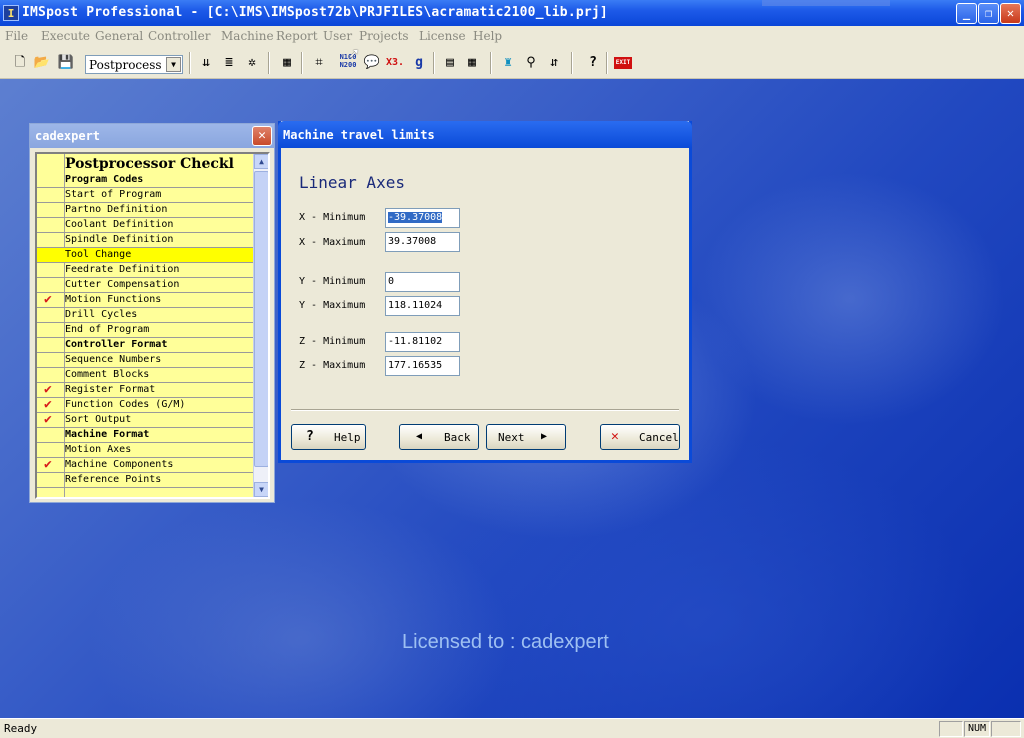  What do you see at coordinates (372, 63) in the screenshot?
I see `comment-bubble-icon: 💬` at bounding box center [372, 63].